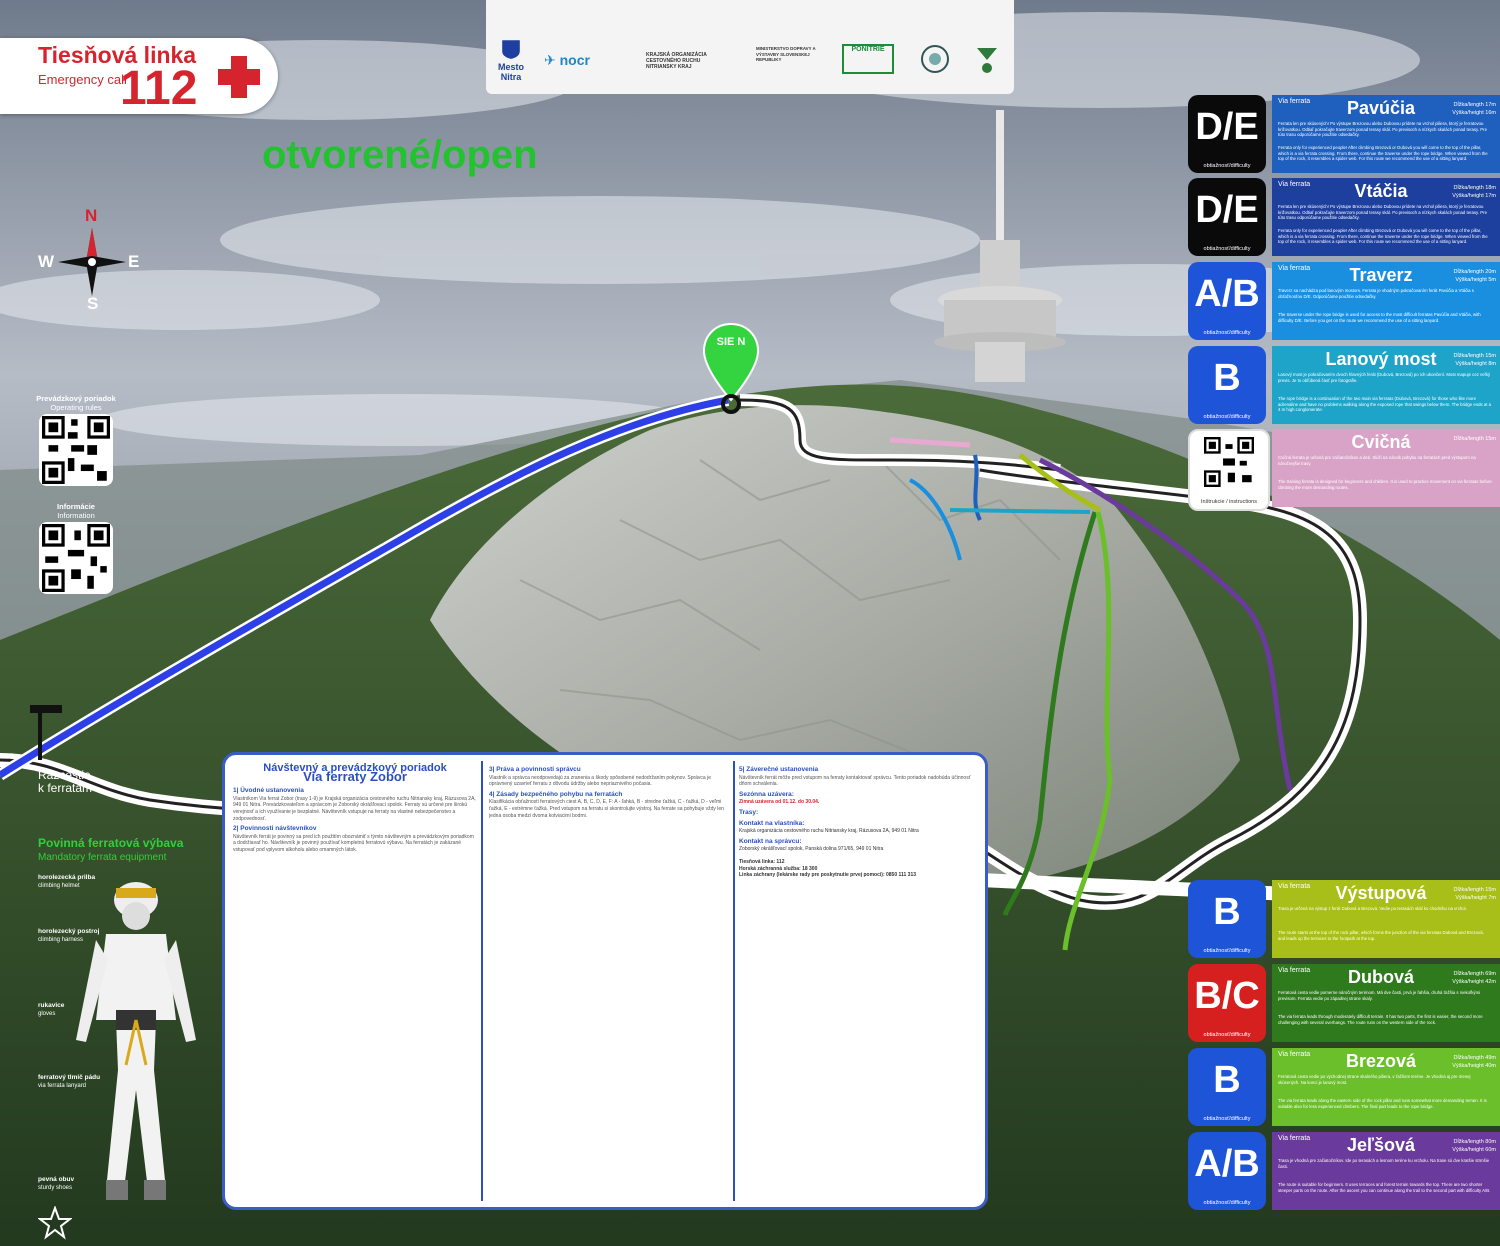 This screenshot has width=1500, height=1246. Describe the element at coordinates (731, 370) in the screenshot. I see `location-pin: SIE N` at that location.